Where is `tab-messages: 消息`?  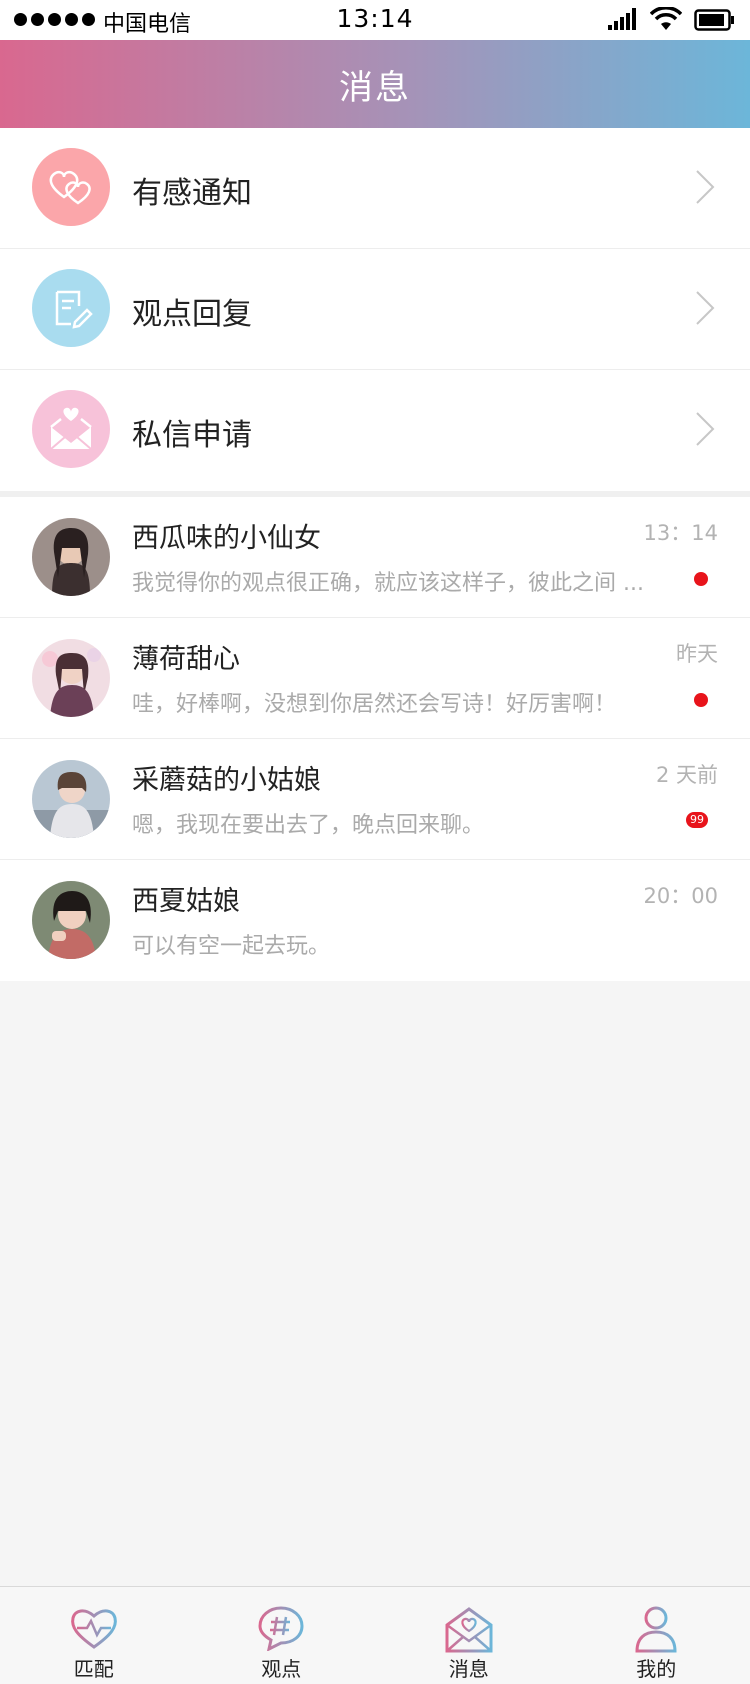
tab-messages: 消息 is located at coordinates (469, 1635).